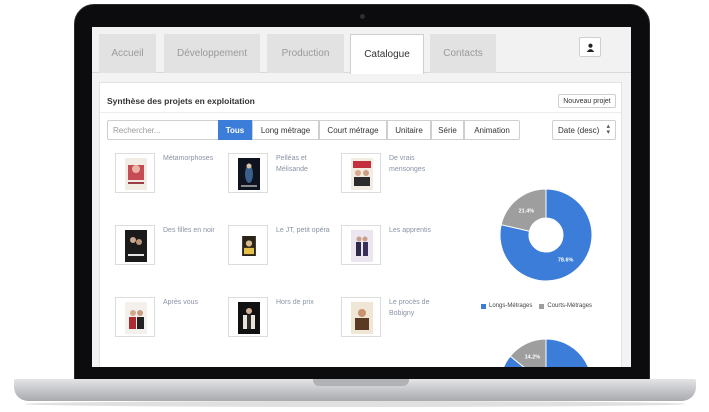 Image resolution: width=709 pixels, height=412 pixels. I want to click on user-icon, so click(590, 47).